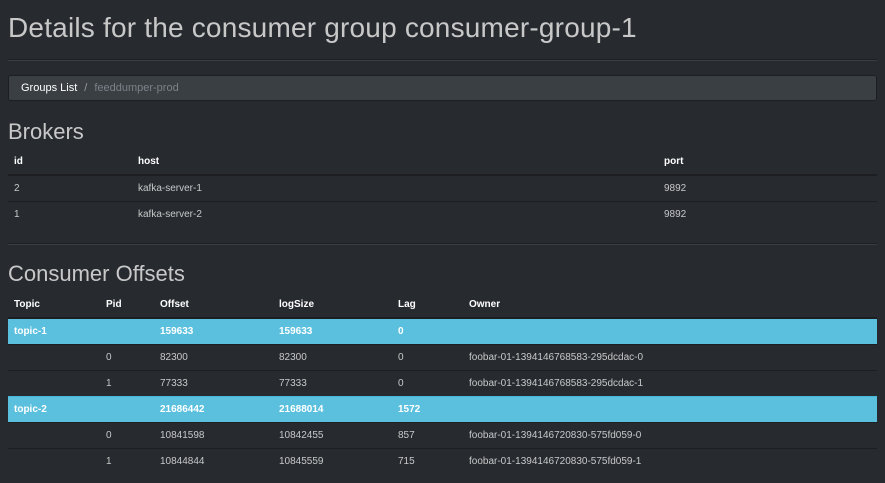 This screenshot has height=483, width=885. I want to click on offsets-col-lag: Lag, so click(427, 305).